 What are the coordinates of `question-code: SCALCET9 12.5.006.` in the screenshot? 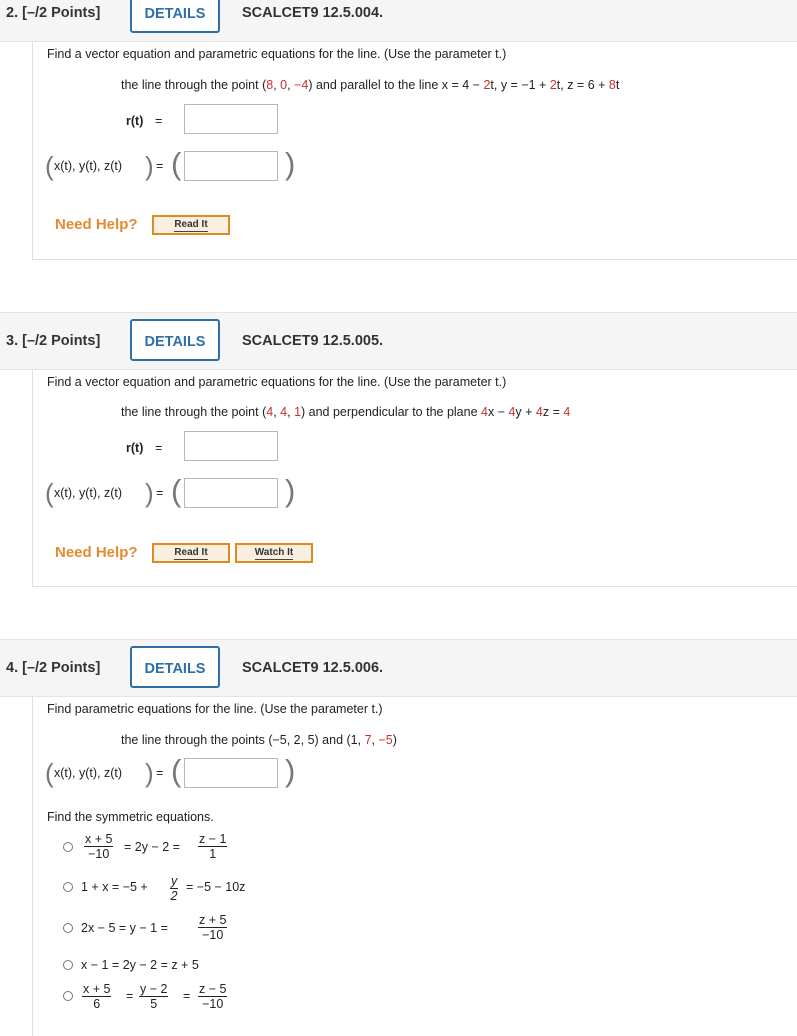 It's located at (313, 668).